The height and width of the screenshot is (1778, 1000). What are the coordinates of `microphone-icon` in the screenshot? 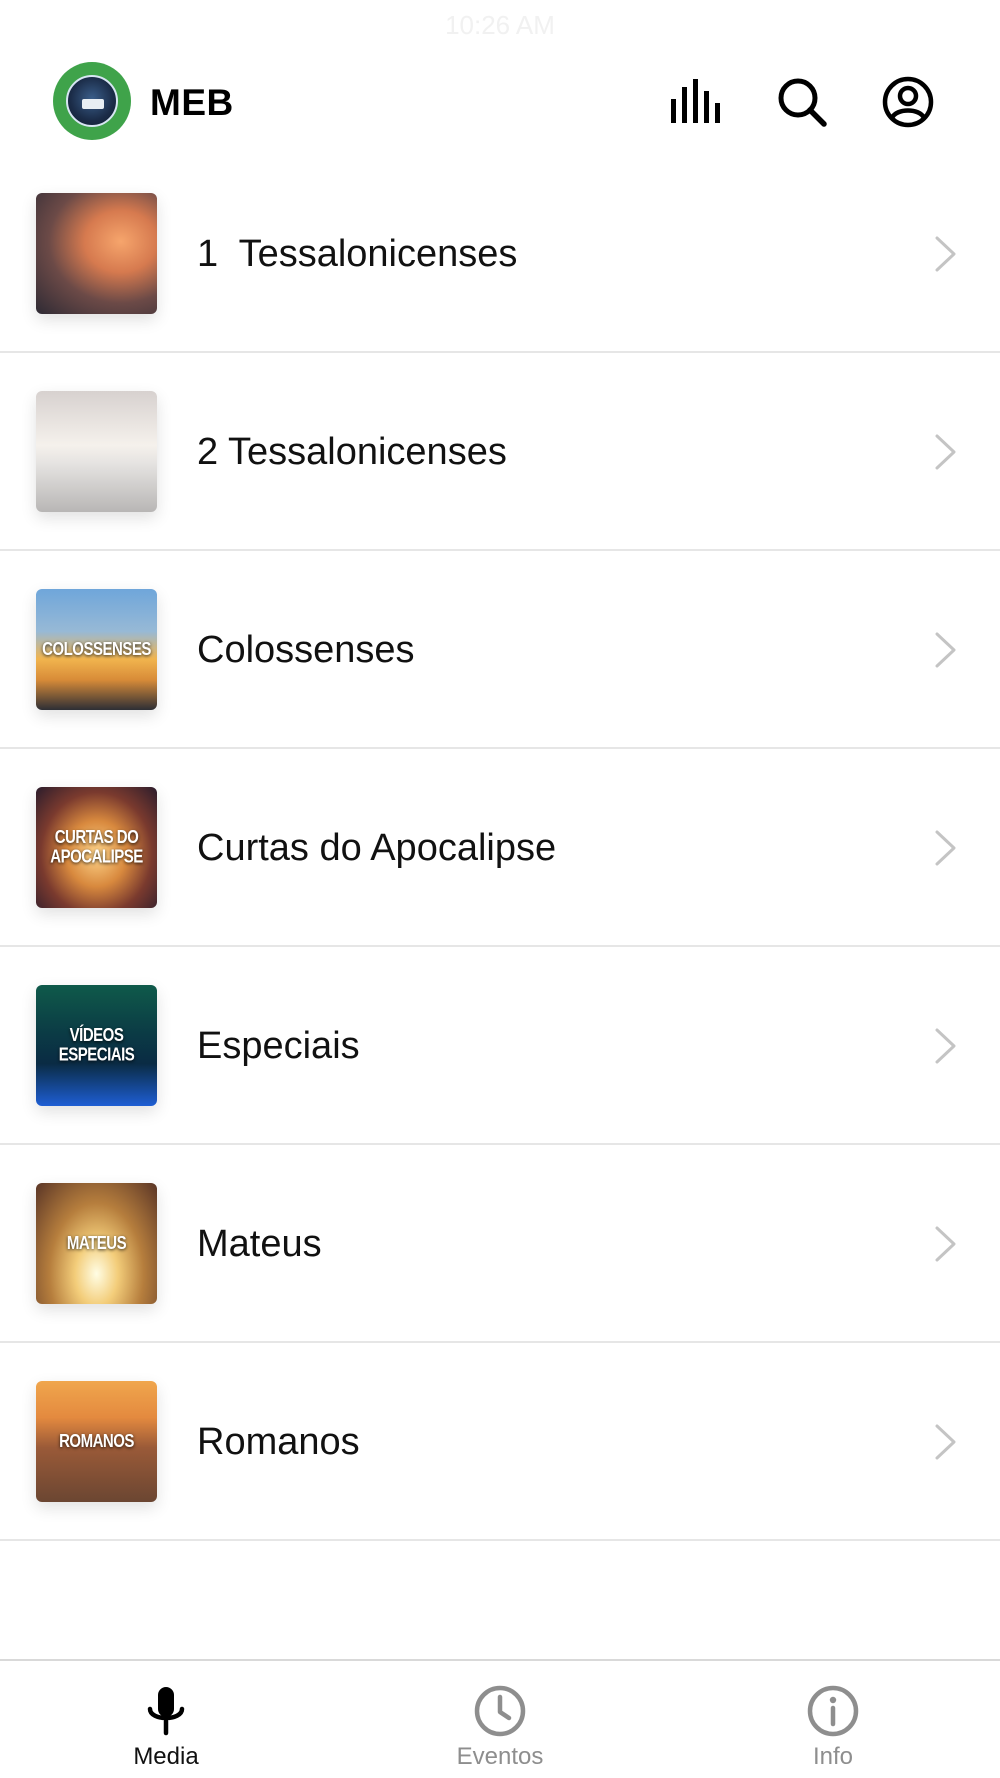 It's located at (166, 1711).